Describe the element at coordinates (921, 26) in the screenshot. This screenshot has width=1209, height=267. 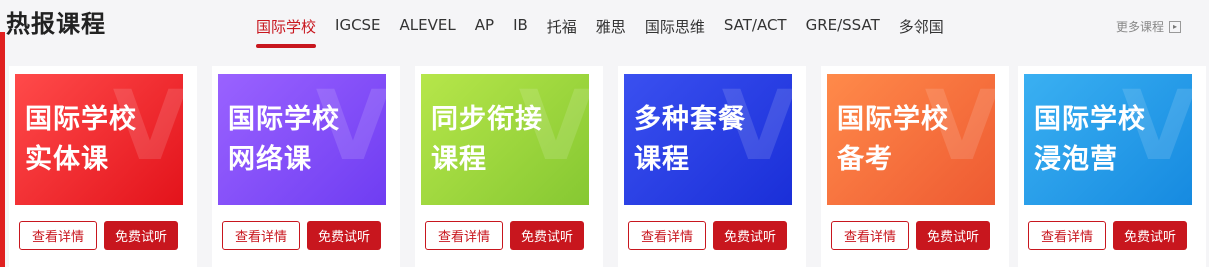
I see `tab-duolingo: 多邻国` at that location.